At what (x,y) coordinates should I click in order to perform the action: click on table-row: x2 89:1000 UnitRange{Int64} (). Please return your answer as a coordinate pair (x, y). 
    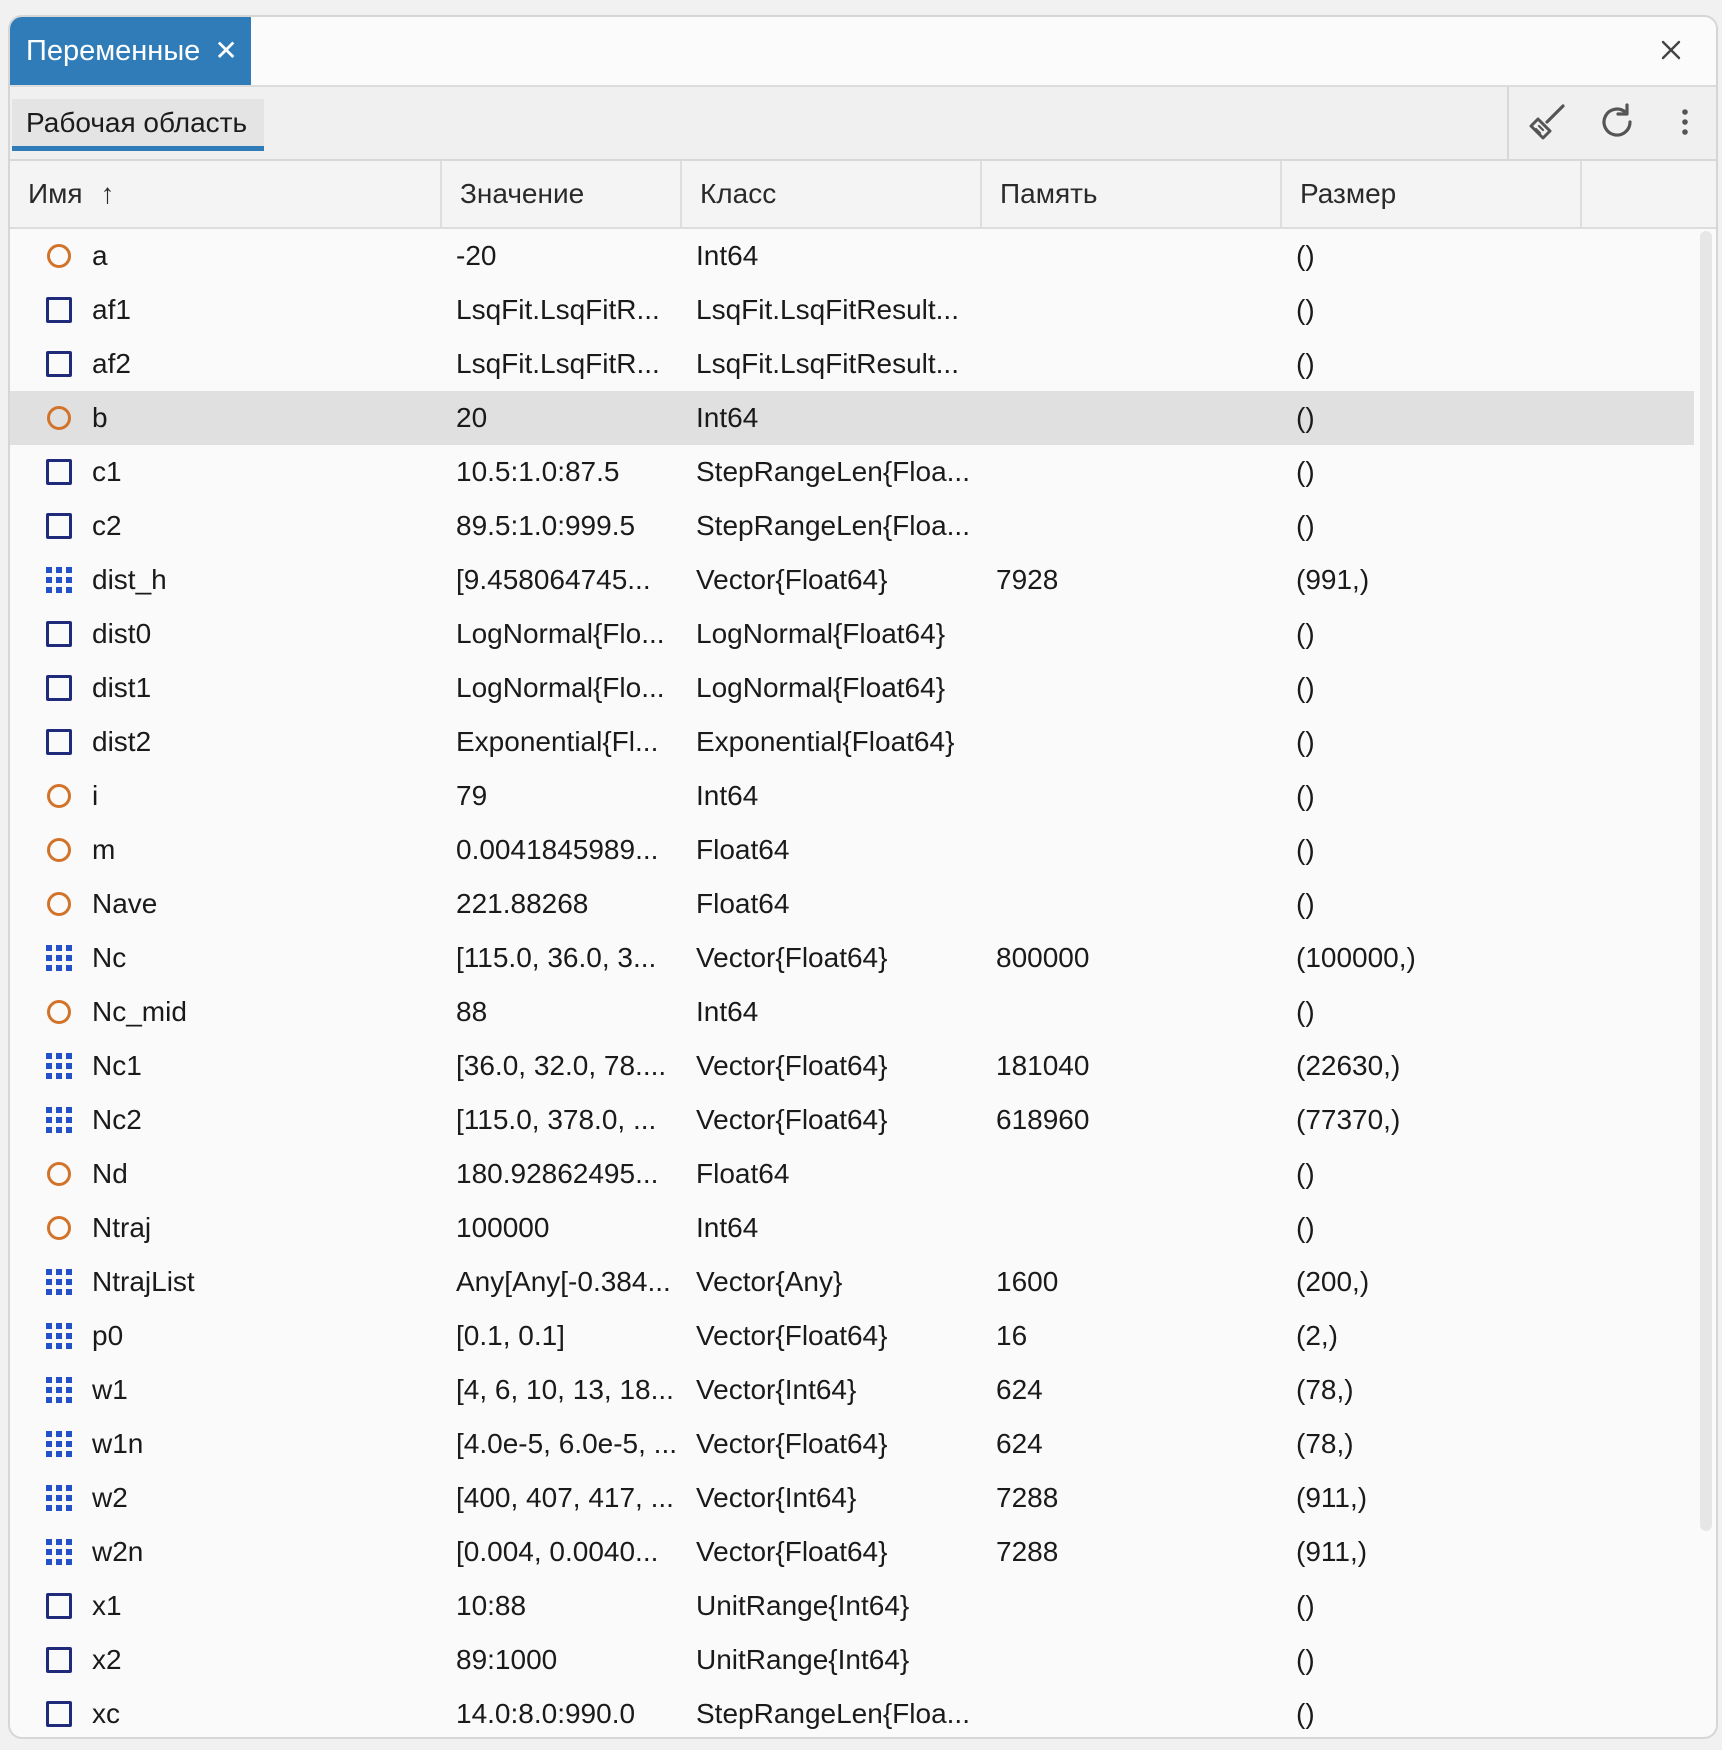
    Looking at the image, I should click on (852, 1660).